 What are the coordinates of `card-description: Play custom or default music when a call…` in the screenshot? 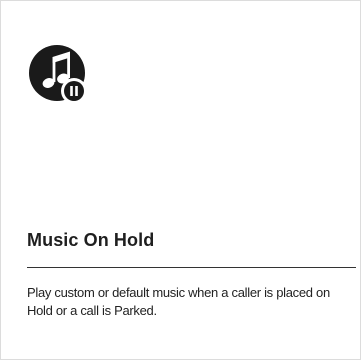 It's located at (178, 301).